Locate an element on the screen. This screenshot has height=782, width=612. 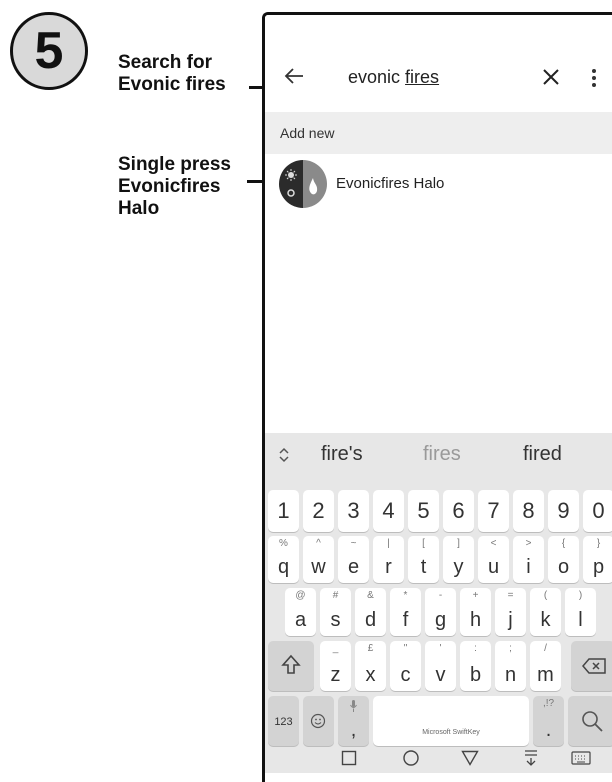
key-y: ] y is located at coordinates (458, 559).